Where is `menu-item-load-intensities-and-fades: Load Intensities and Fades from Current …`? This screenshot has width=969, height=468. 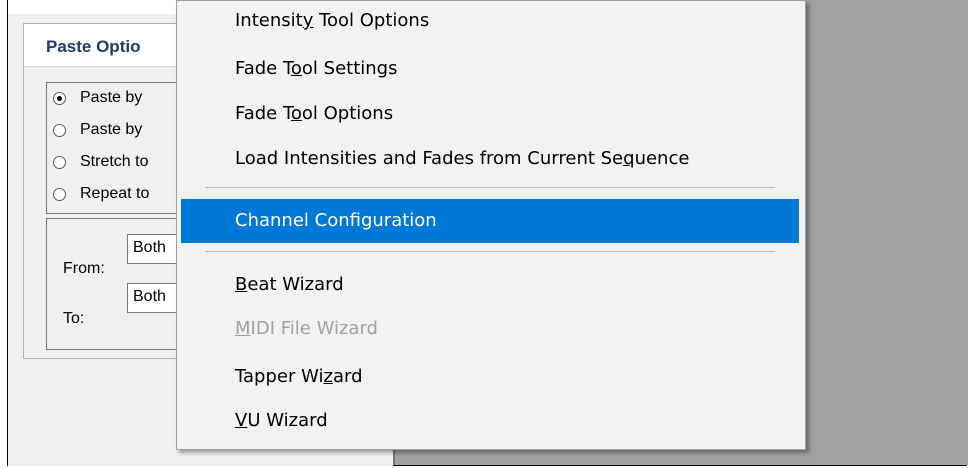 menu-item-load-intensities-and-fades: Load Intensities and Fades from Current … is located at coordinates (490, 159).